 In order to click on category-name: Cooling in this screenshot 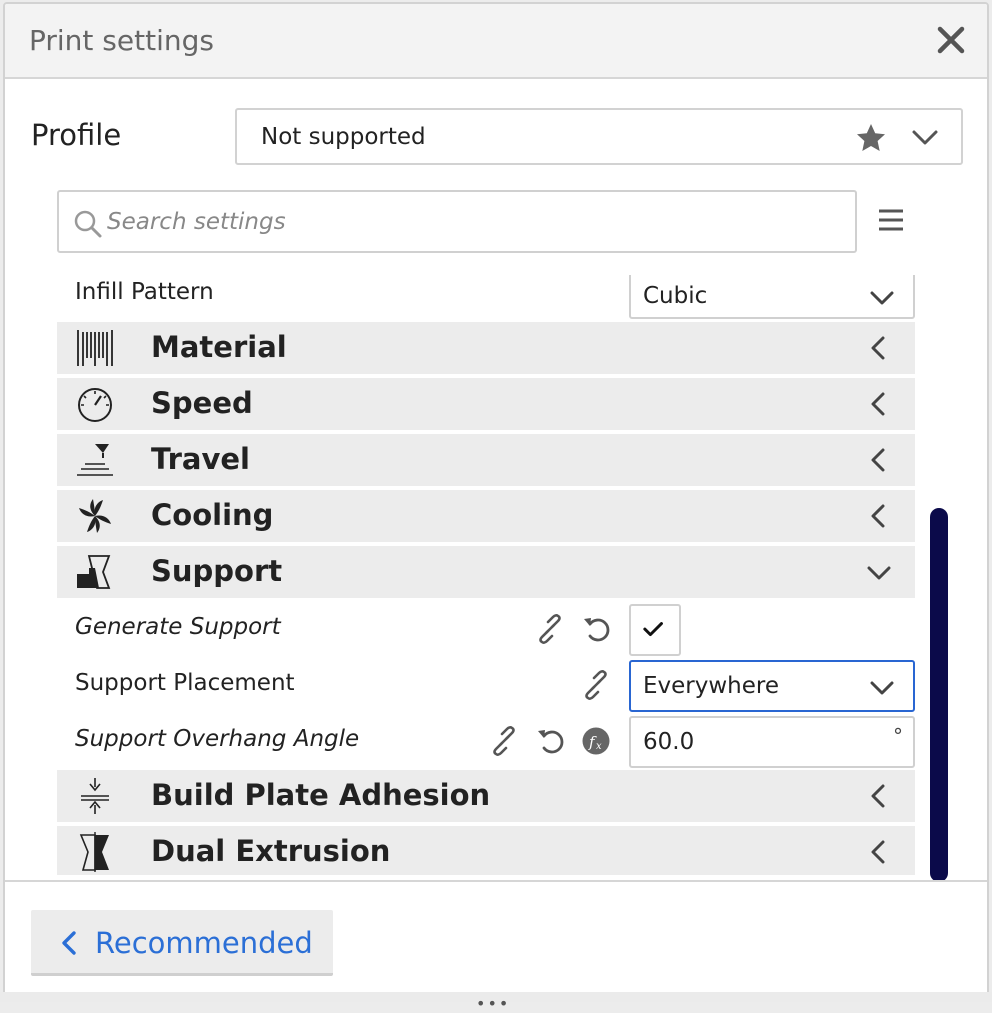, I will do `click(212, 515)`.